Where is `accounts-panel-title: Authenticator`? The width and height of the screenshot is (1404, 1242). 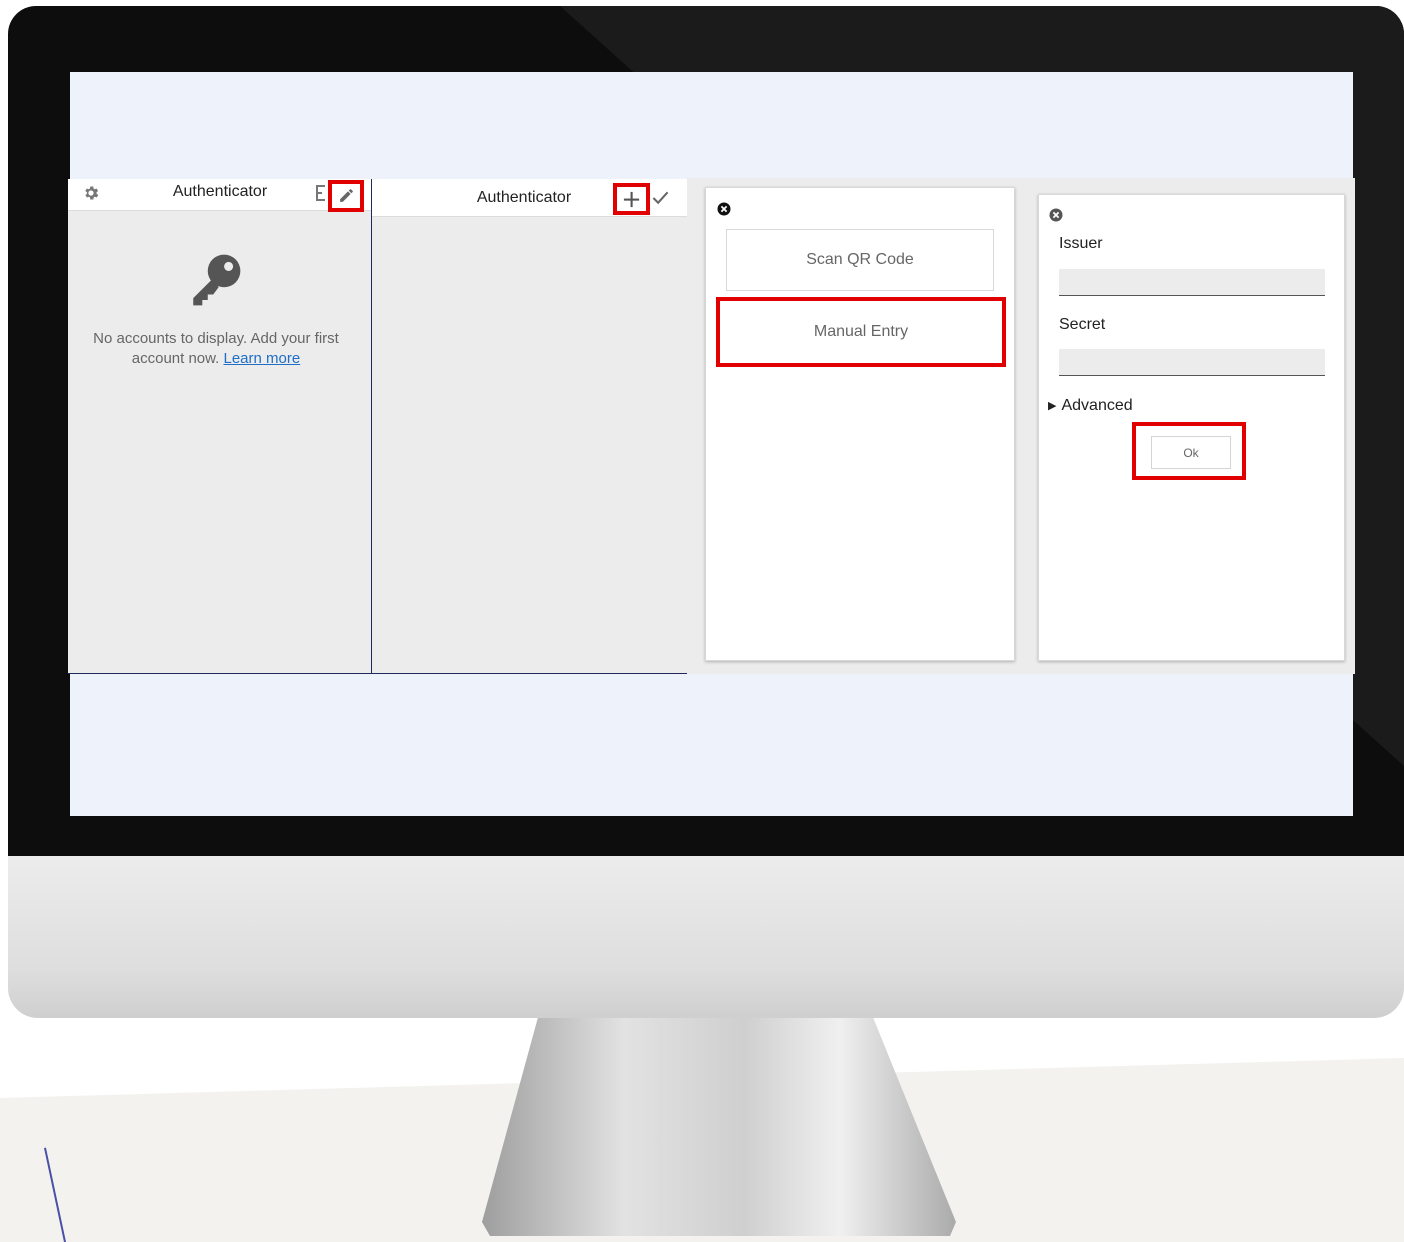
accounts-panel-title: Authenticator is located at coordinates (220, 191).